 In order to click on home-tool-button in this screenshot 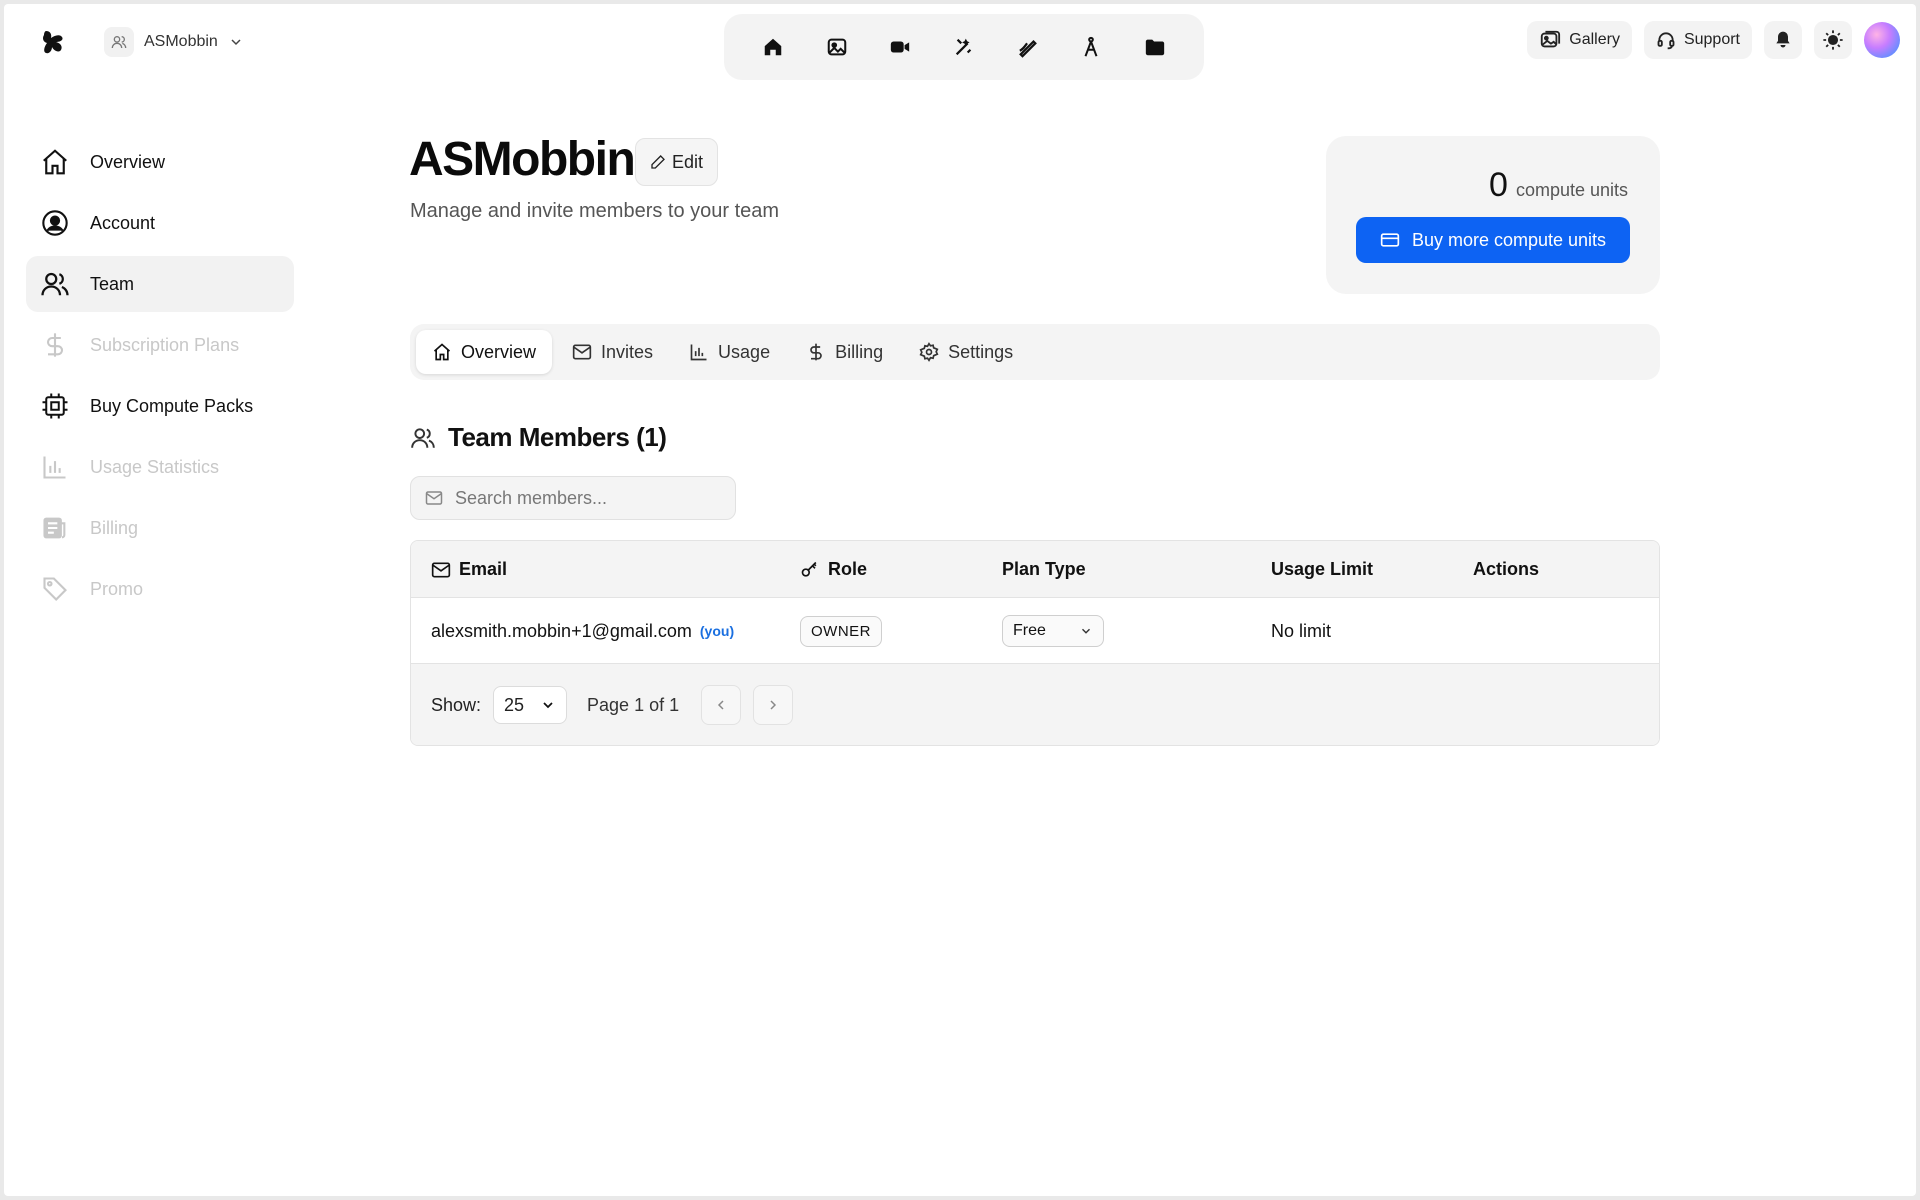, I will do `click(773, 47)`.